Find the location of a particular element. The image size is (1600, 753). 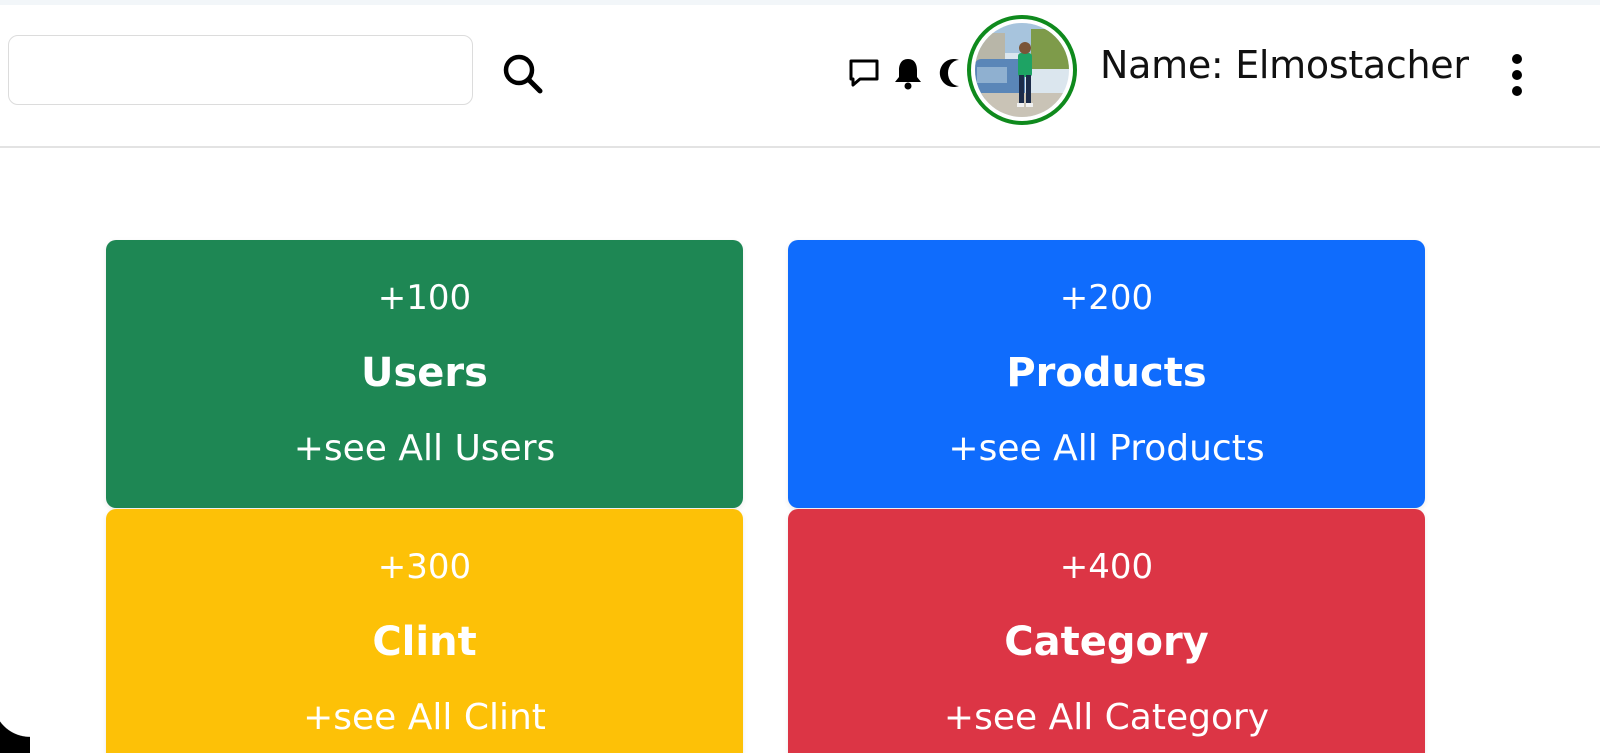

theme-toggle-button is located at coordinates (950, 73).